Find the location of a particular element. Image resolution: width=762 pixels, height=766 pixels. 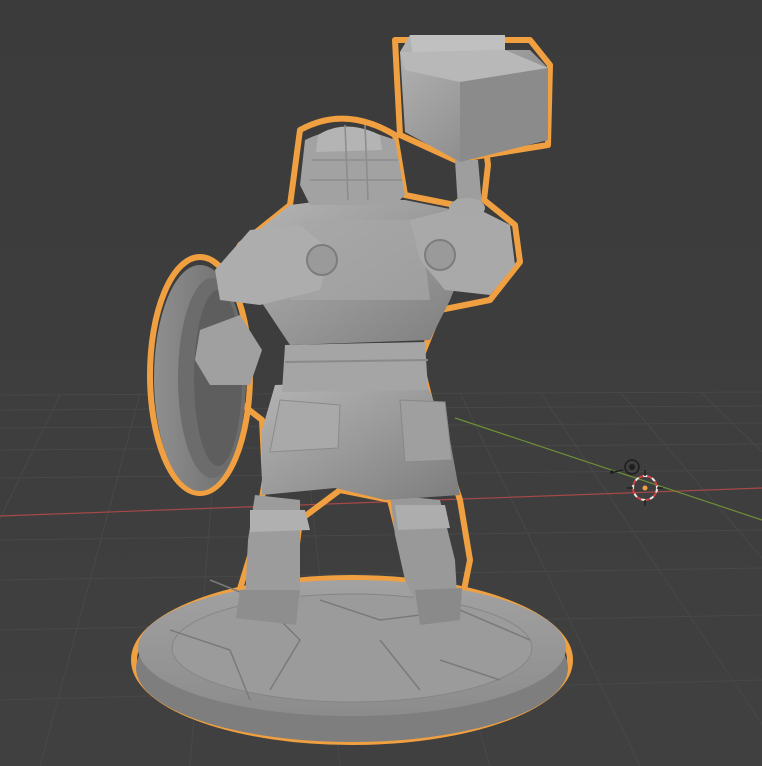

belt is located at coordinates (355, 367).